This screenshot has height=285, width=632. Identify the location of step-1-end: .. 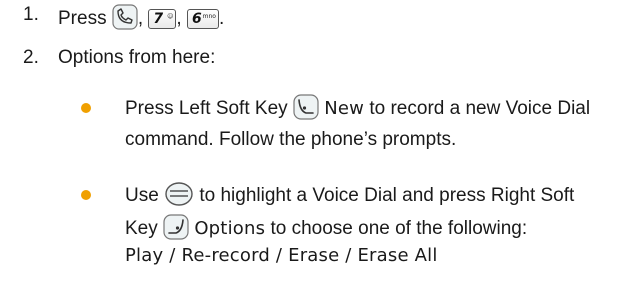
(221, 18).